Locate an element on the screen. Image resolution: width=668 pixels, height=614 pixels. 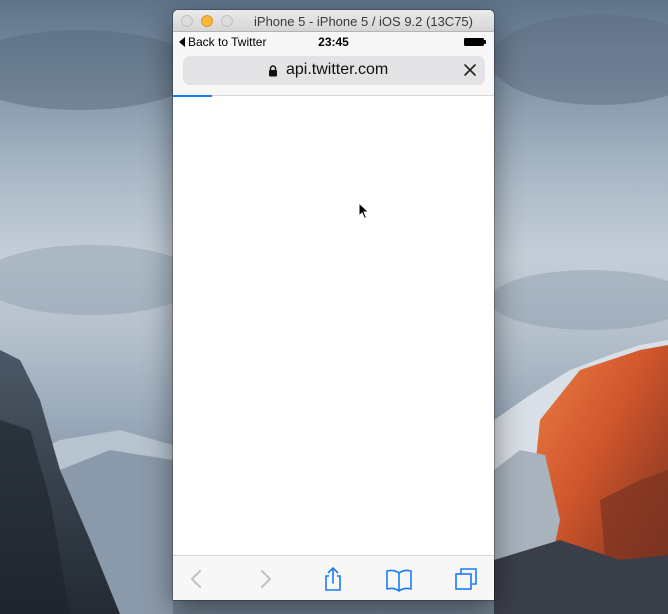
tabs-icon is located at coordinates (466, 579).